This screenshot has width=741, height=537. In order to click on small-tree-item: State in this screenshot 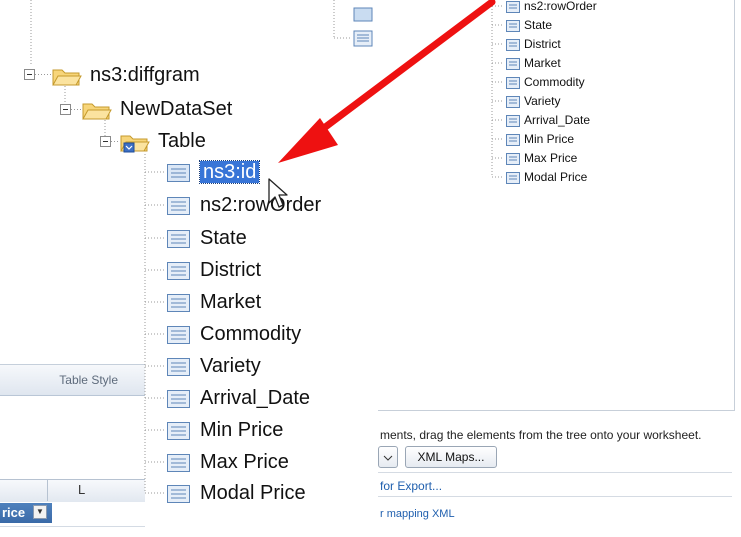, I will do `click(529, 25)`.